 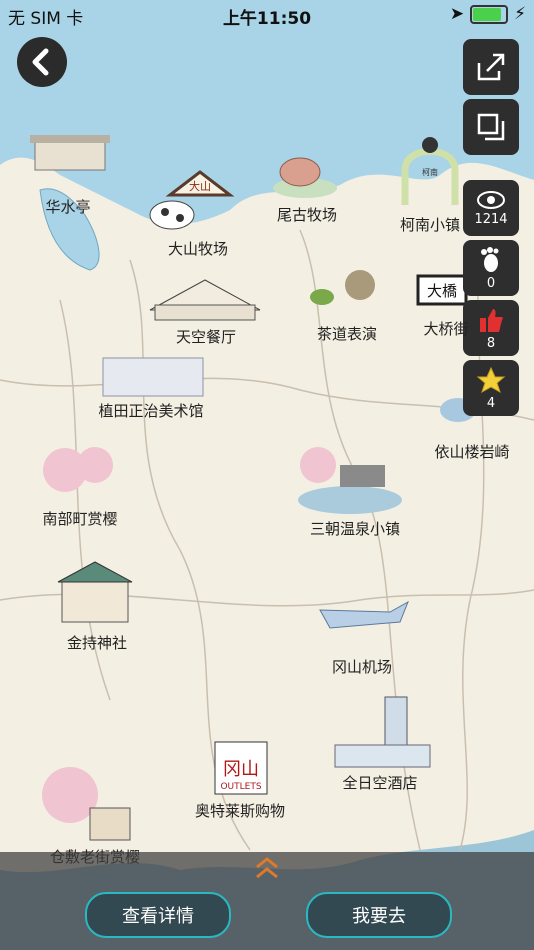 What do you see at coordinates (200, 186) in the screenshot?
I see `daisen-sign: 大山` at bounding box center [200, 186].